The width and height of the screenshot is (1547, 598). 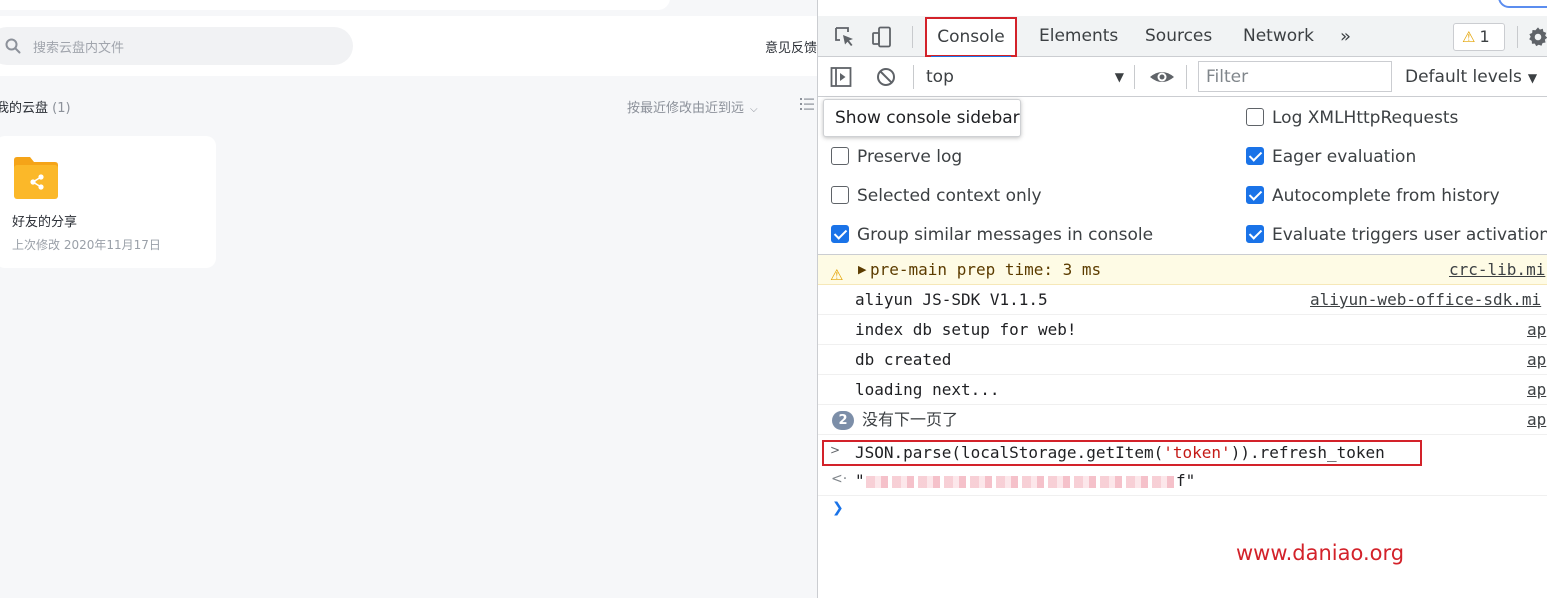 What do you see at coordinates (108, 202) in the screenshot?
I see `folder-card: 好友的分享 上次修改 2020年11月17日` at bounding box center [108, 202].